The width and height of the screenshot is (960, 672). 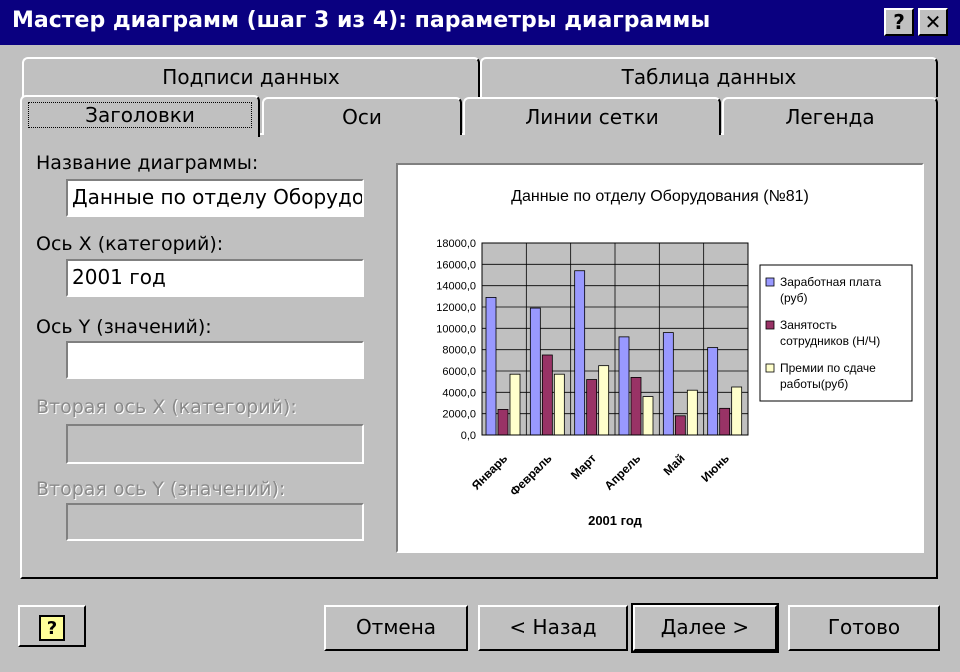 I want to click on x-tick-label: Апрель, so click(x=623, y=472).